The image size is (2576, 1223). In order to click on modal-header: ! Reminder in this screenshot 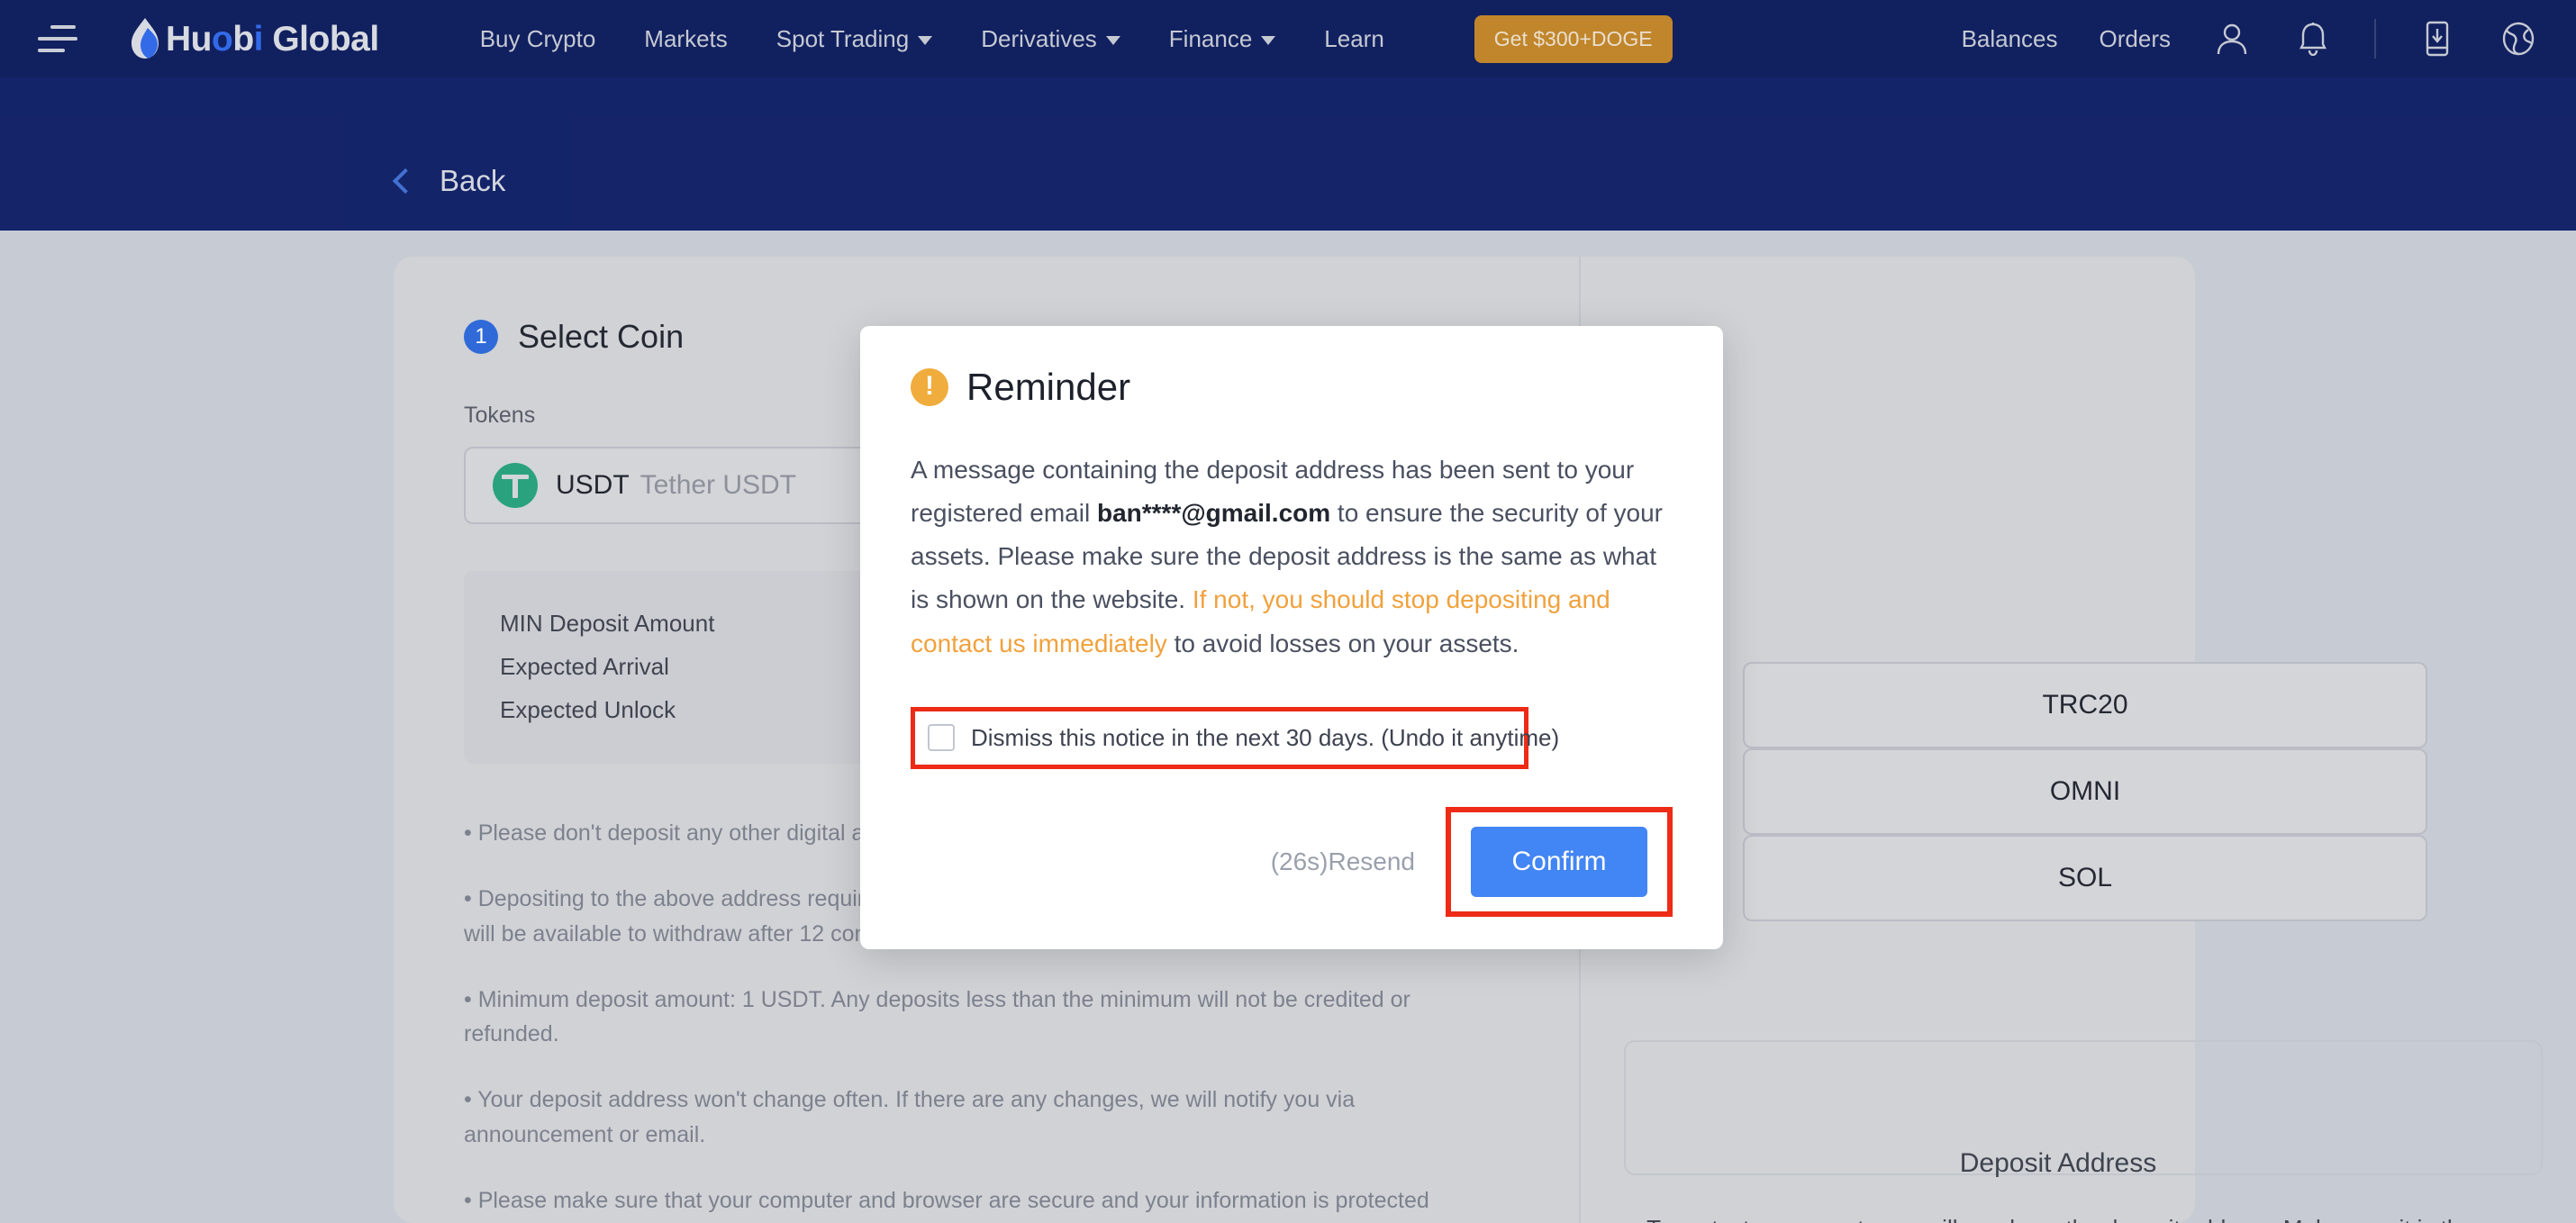, I will do `click(1292, 387)`.